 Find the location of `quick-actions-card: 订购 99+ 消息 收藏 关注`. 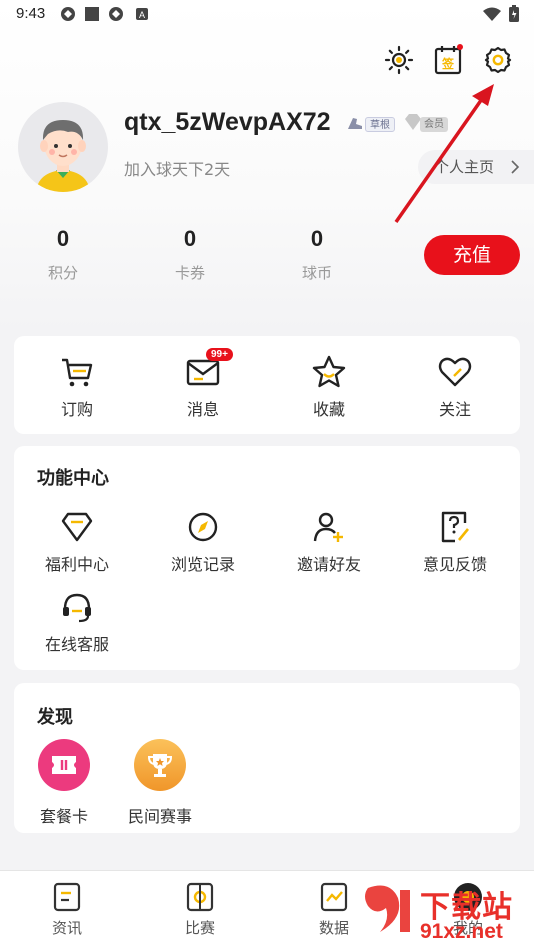

quick-actions-card: 订购 99+ 消息 收藏 关注 is located at coordinates (267, 385).